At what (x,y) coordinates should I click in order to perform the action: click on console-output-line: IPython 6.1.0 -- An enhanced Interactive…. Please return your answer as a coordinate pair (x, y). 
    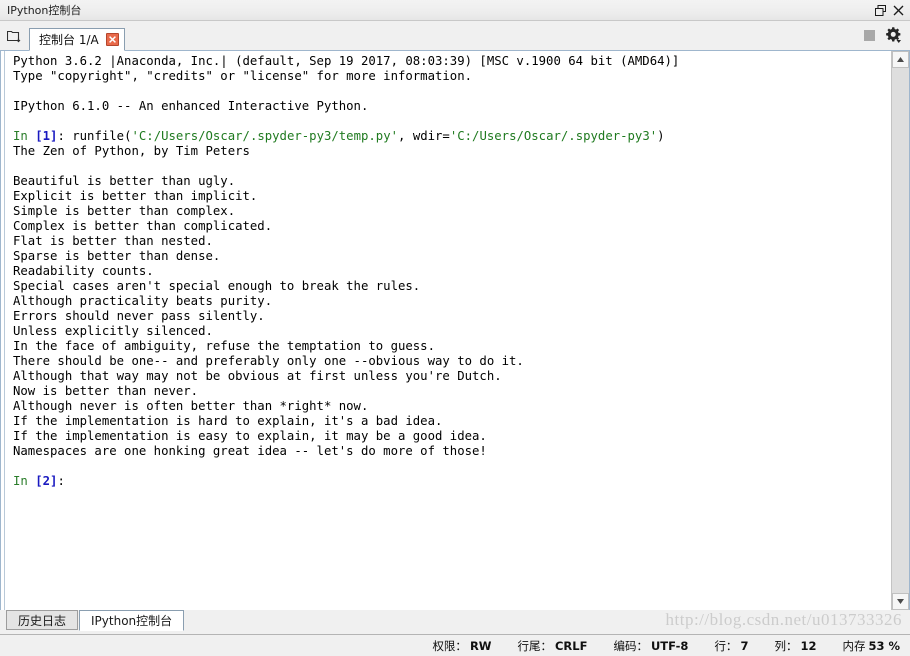
    Looking at the image, I should click on (191, 106).